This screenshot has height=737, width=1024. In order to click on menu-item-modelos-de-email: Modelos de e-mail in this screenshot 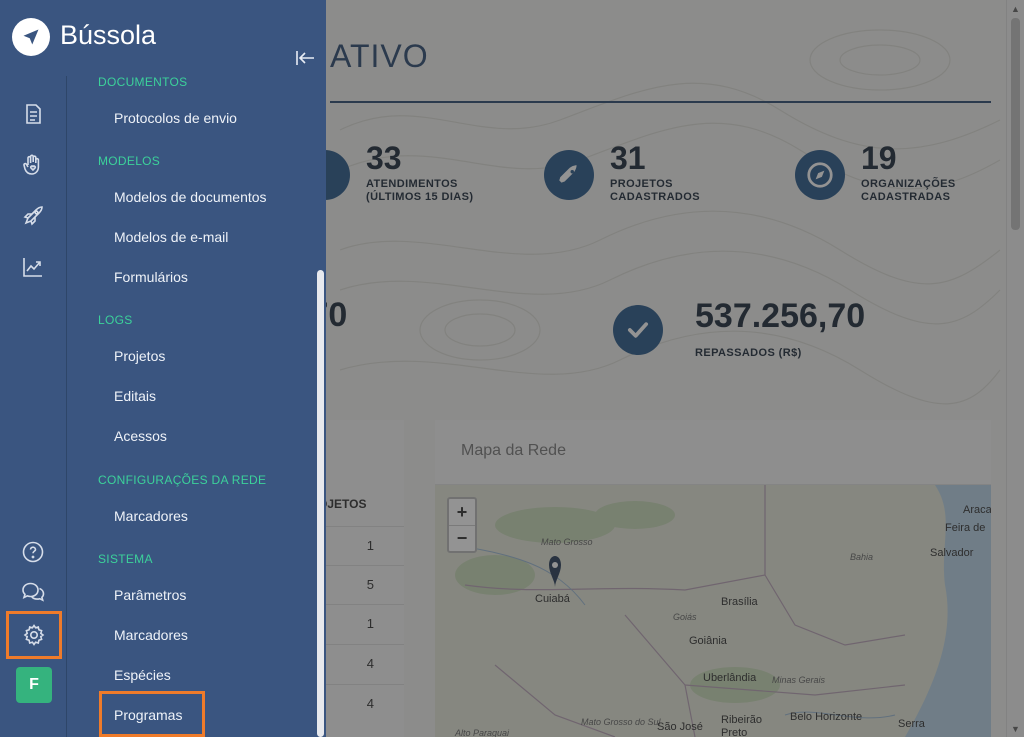, I will do `click(171, 237)`.